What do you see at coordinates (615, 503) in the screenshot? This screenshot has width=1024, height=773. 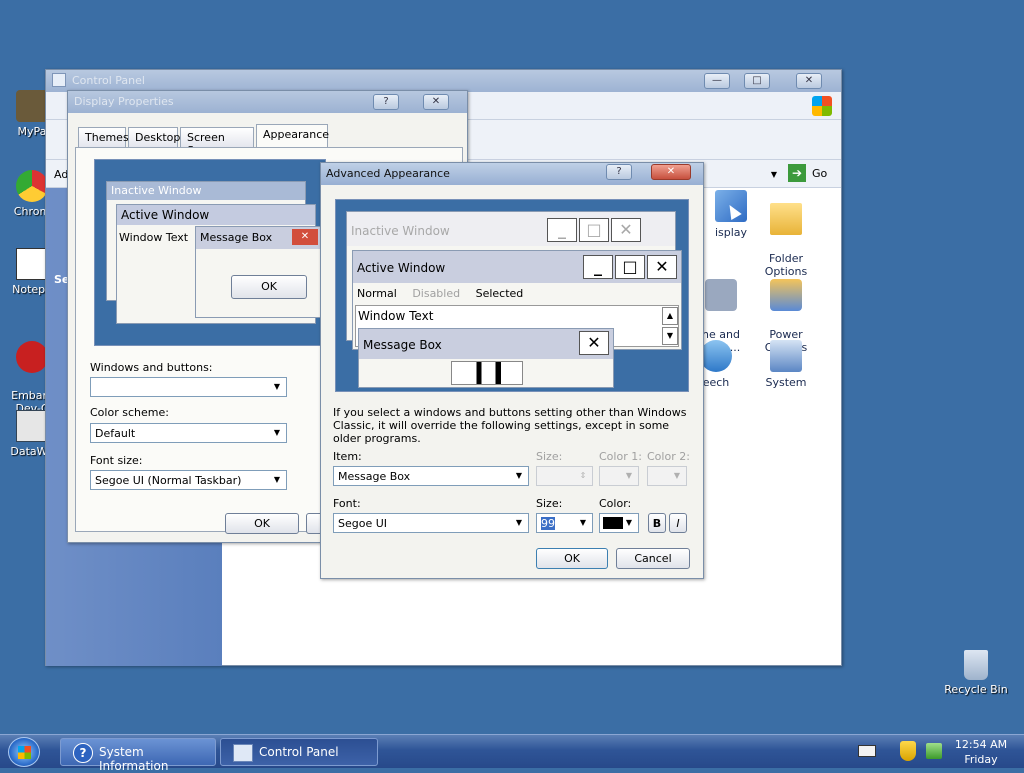 I see `font-color-label: Color:` at bounding box center [615, 503].